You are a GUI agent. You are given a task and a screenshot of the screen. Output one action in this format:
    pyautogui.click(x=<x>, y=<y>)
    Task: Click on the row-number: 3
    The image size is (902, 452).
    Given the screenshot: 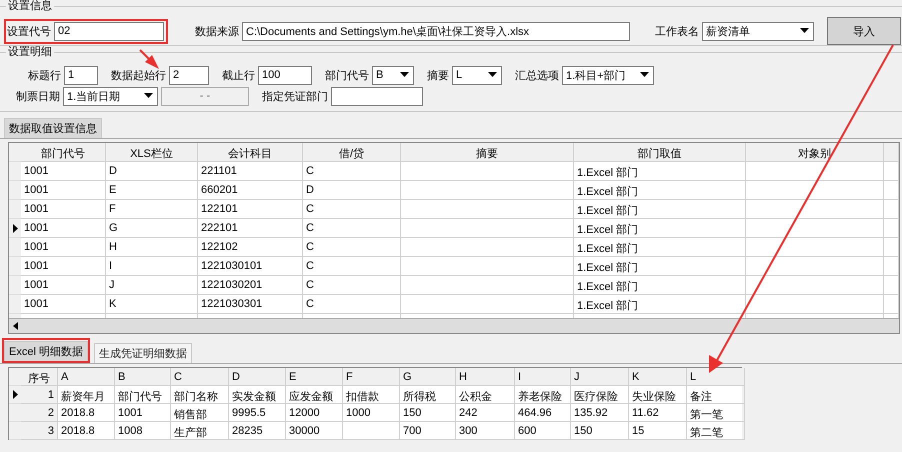 What is the action you would take?
    pyautogui.click(x=39, y=431)
    